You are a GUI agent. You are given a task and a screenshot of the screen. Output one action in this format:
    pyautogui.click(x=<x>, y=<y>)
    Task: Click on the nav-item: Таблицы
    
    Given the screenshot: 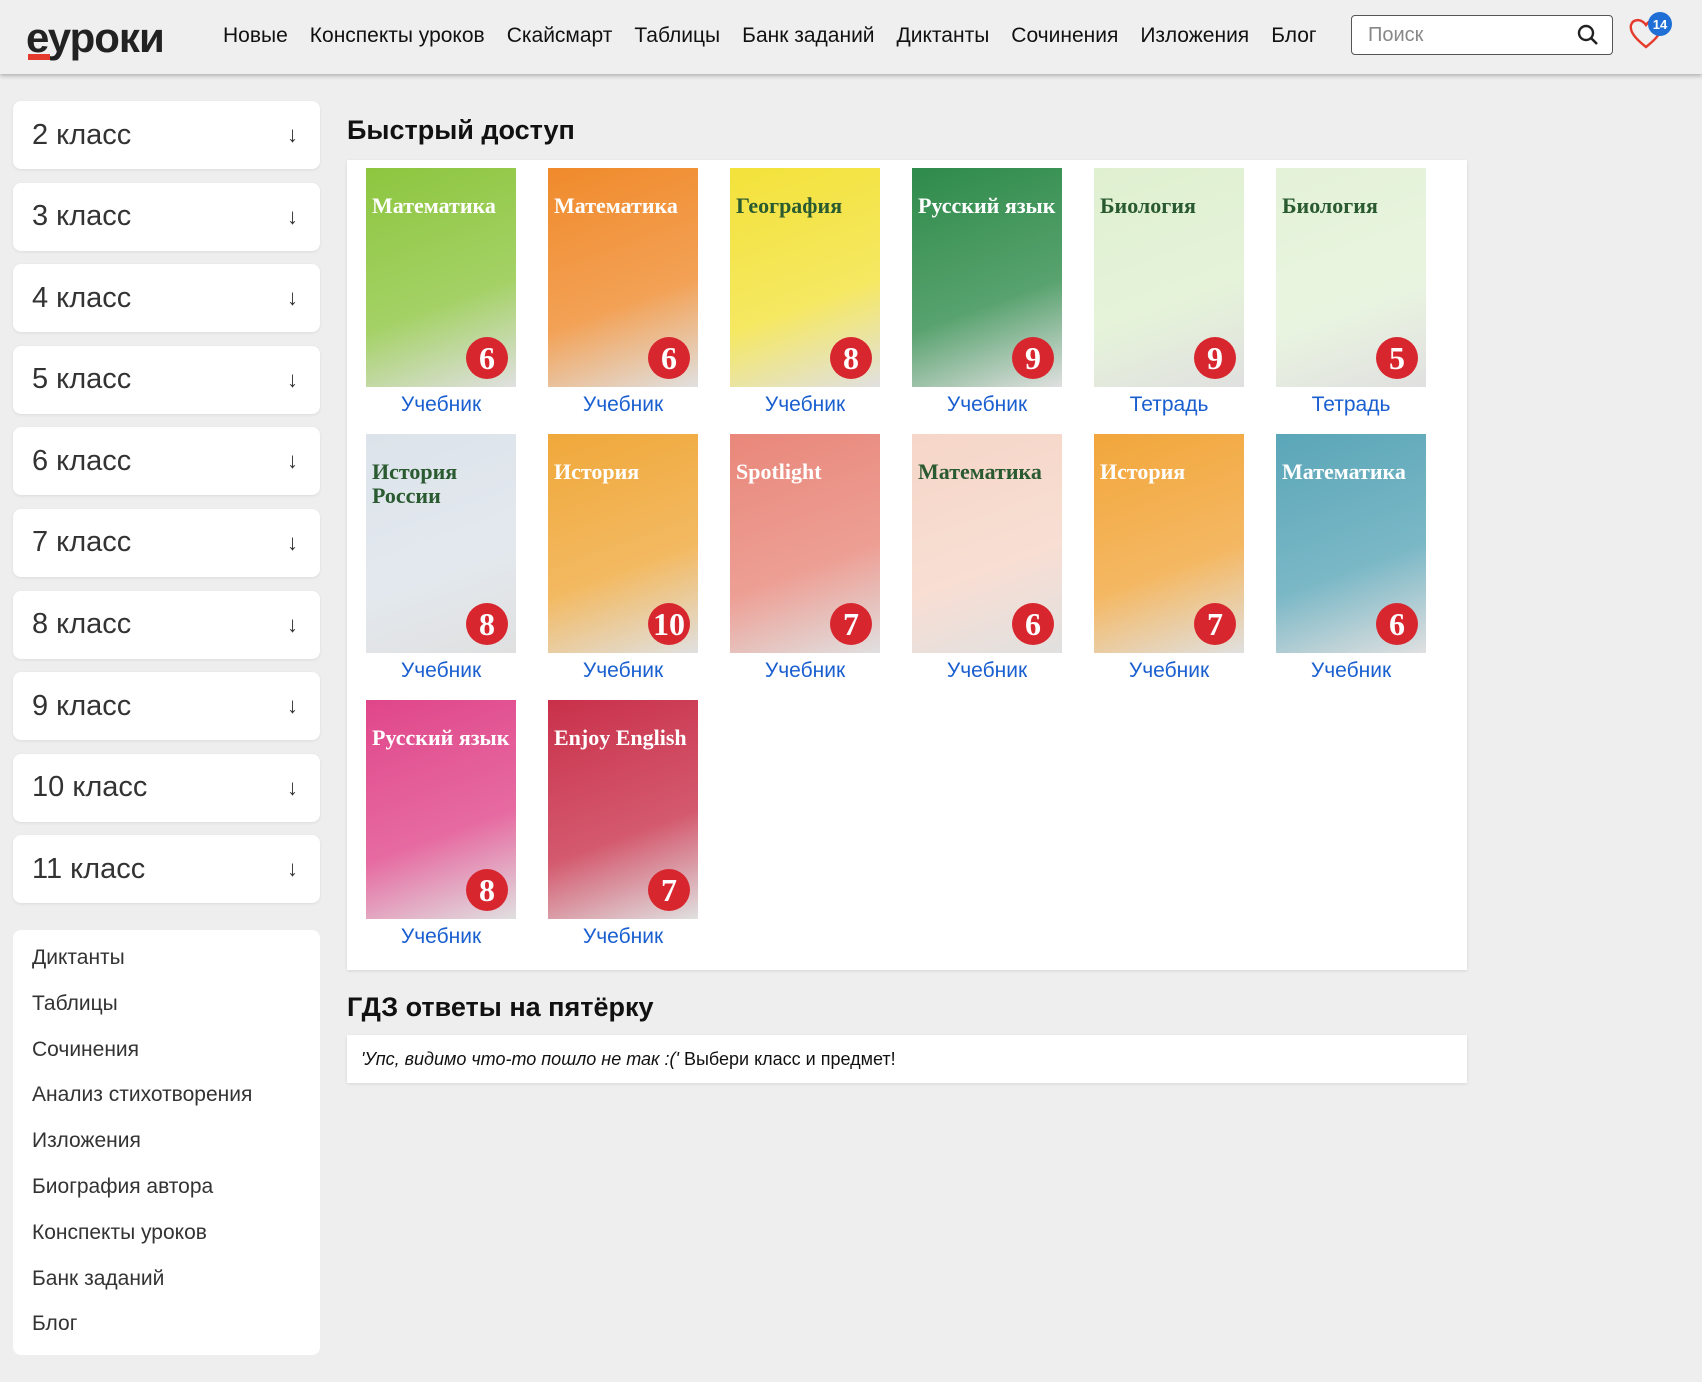 What is the action you would take?
    pyautogui.click(x=677, y=36)
    